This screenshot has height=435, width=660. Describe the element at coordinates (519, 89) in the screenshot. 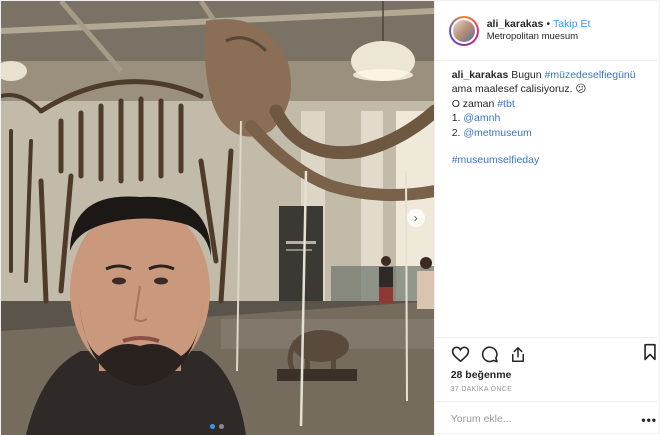

I see `caption-text: ama maalesef calisiyoruz. 😕` at that location.